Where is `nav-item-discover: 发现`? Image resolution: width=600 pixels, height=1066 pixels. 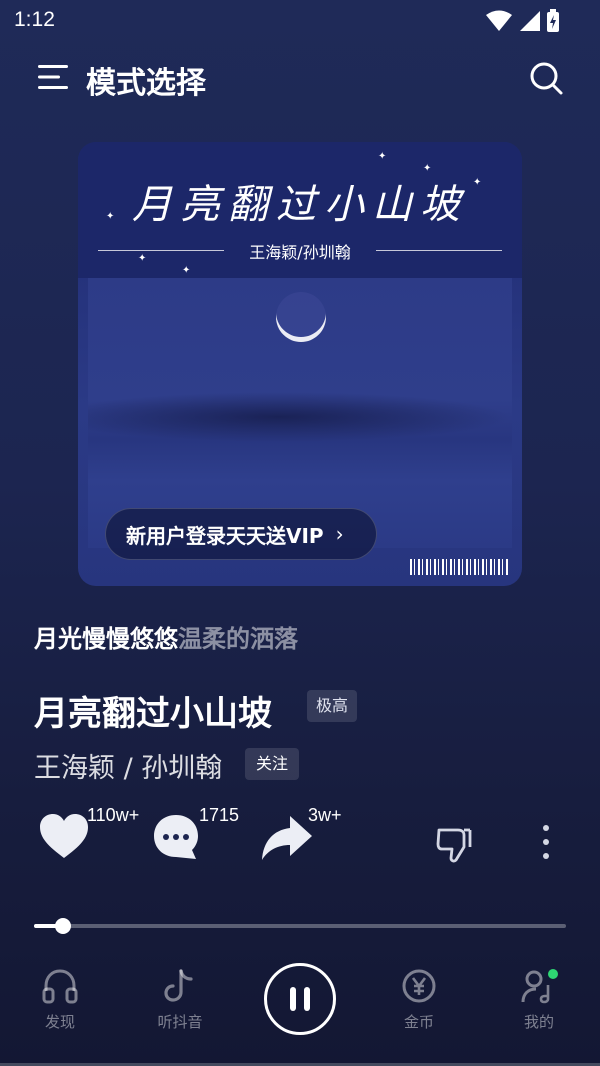 nav-item-discover: 发现 is located at coordinates (60, 999).